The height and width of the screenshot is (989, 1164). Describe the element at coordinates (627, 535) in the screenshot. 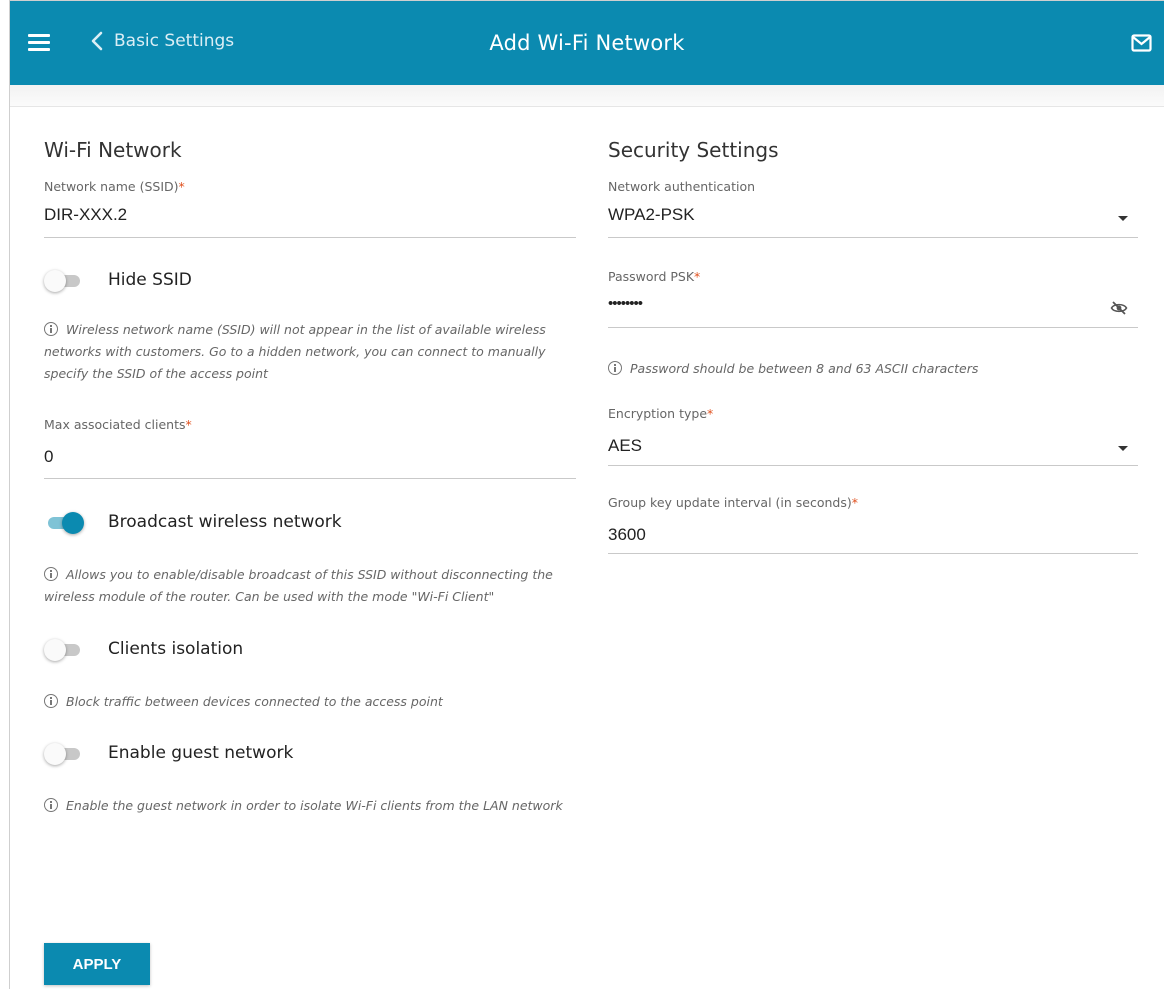

I see `group-key-interval-value: 3600` at that location.